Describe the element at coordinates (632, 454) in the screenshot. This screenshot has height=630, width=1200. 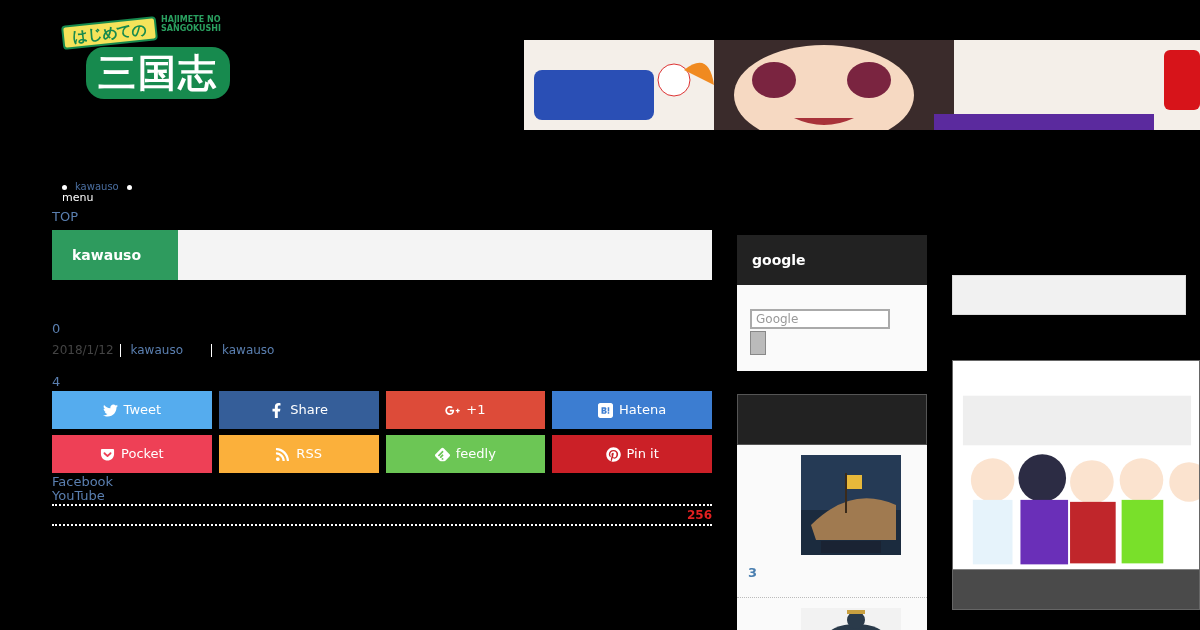
I see `share-button: Pin it` at that location.